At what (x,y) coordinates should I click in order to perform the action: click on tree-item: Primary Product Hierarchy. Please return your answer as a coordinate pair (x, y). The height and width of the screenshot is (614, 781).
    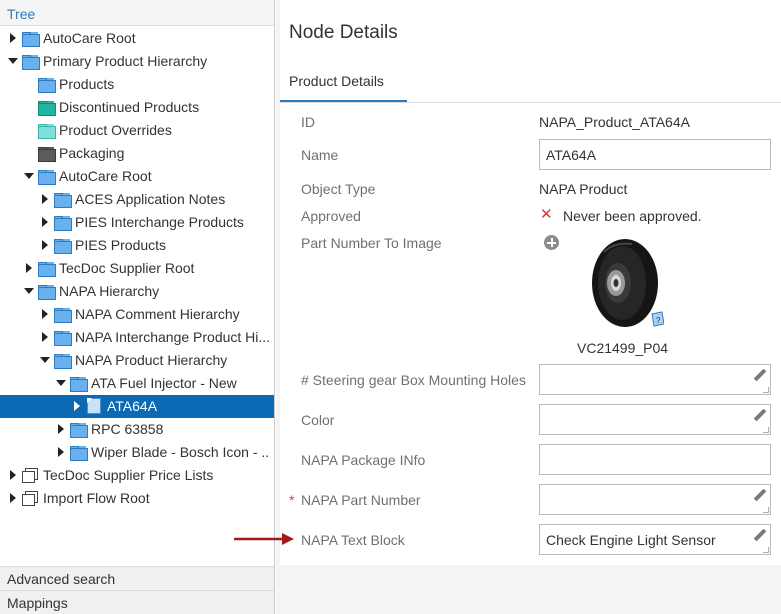
    Looking at the image, I should click on (137, 61).